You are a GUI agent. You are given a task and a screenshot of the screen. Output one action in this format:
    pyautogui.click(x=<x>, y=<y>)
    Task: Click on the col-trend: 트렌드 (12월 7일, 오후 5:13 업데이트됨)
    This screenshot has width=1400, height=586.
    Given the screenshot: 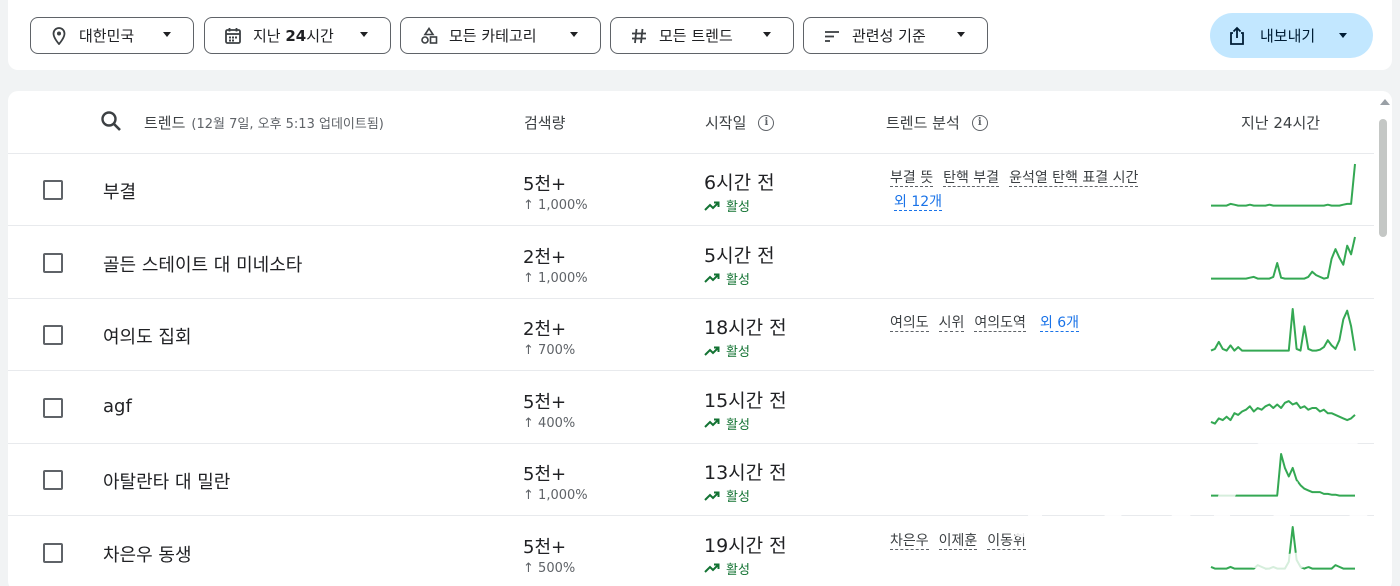 What is the action you would take?
    pyautogui.click(x=264, y=123)
    